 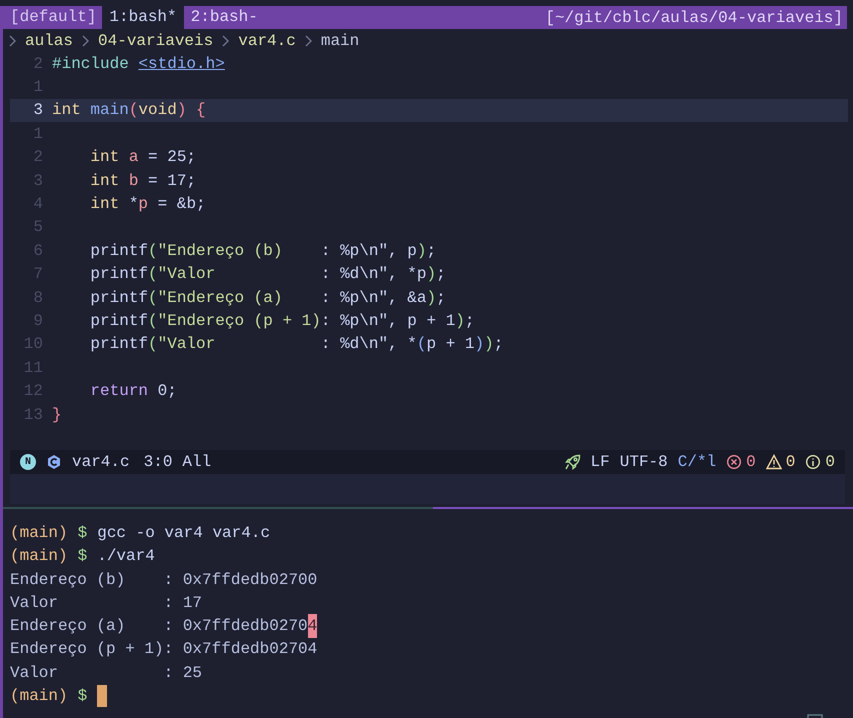 What do you see at coordinates (142, 157) in the screenshot?
I see `code-line: int a = 25;` at bounding box center [142, 157].